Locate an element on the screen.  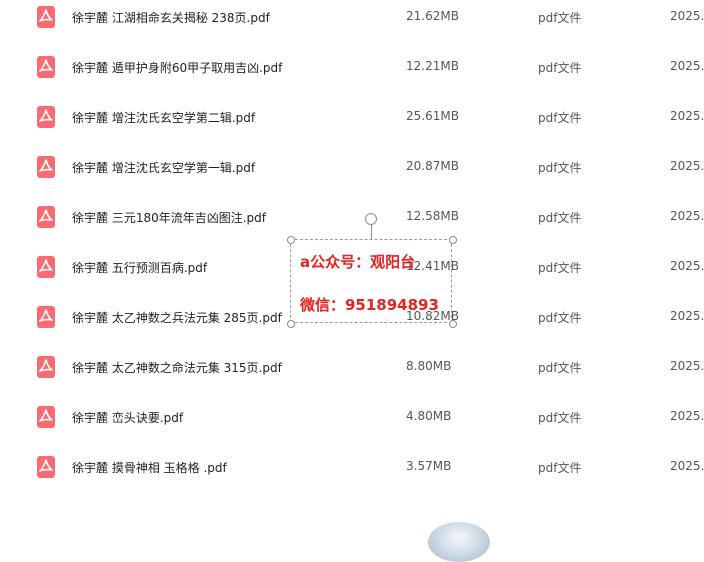
resize-handle-bottom-left is located at coordinates (291, 324).